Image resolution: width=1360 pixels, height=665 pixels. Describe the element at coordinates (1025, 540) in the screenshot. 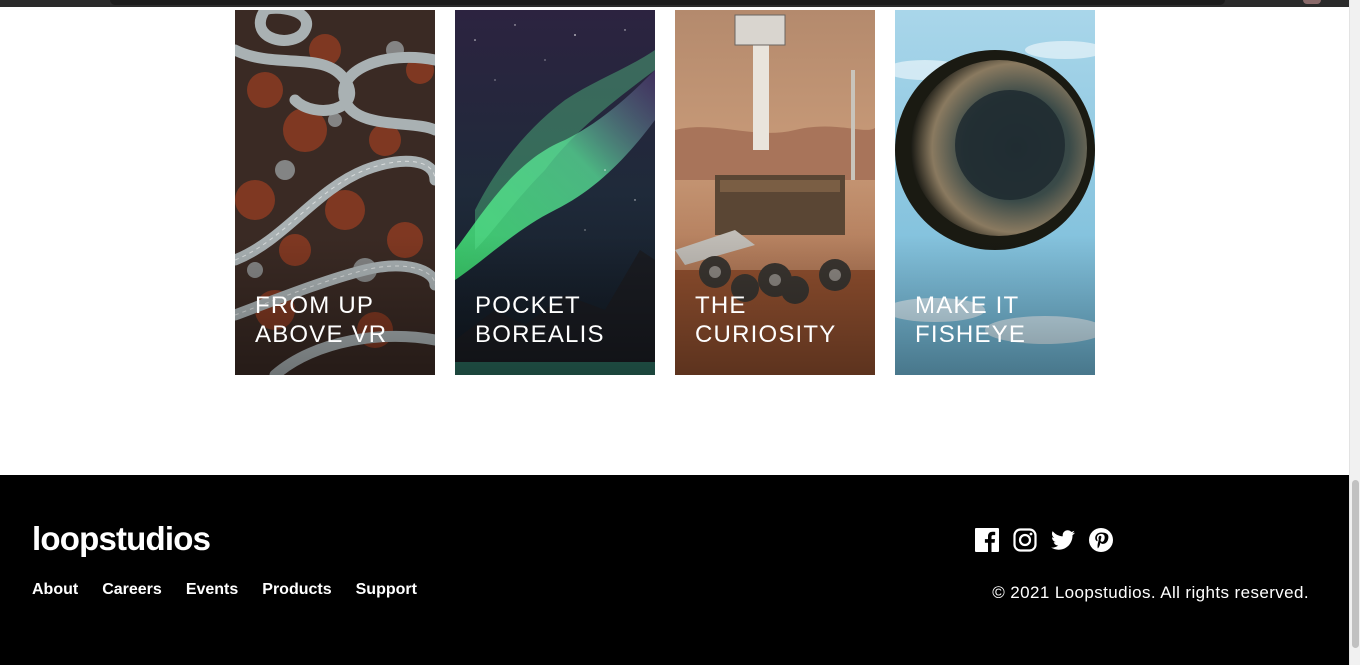

I see `instagram-icon` at that location.